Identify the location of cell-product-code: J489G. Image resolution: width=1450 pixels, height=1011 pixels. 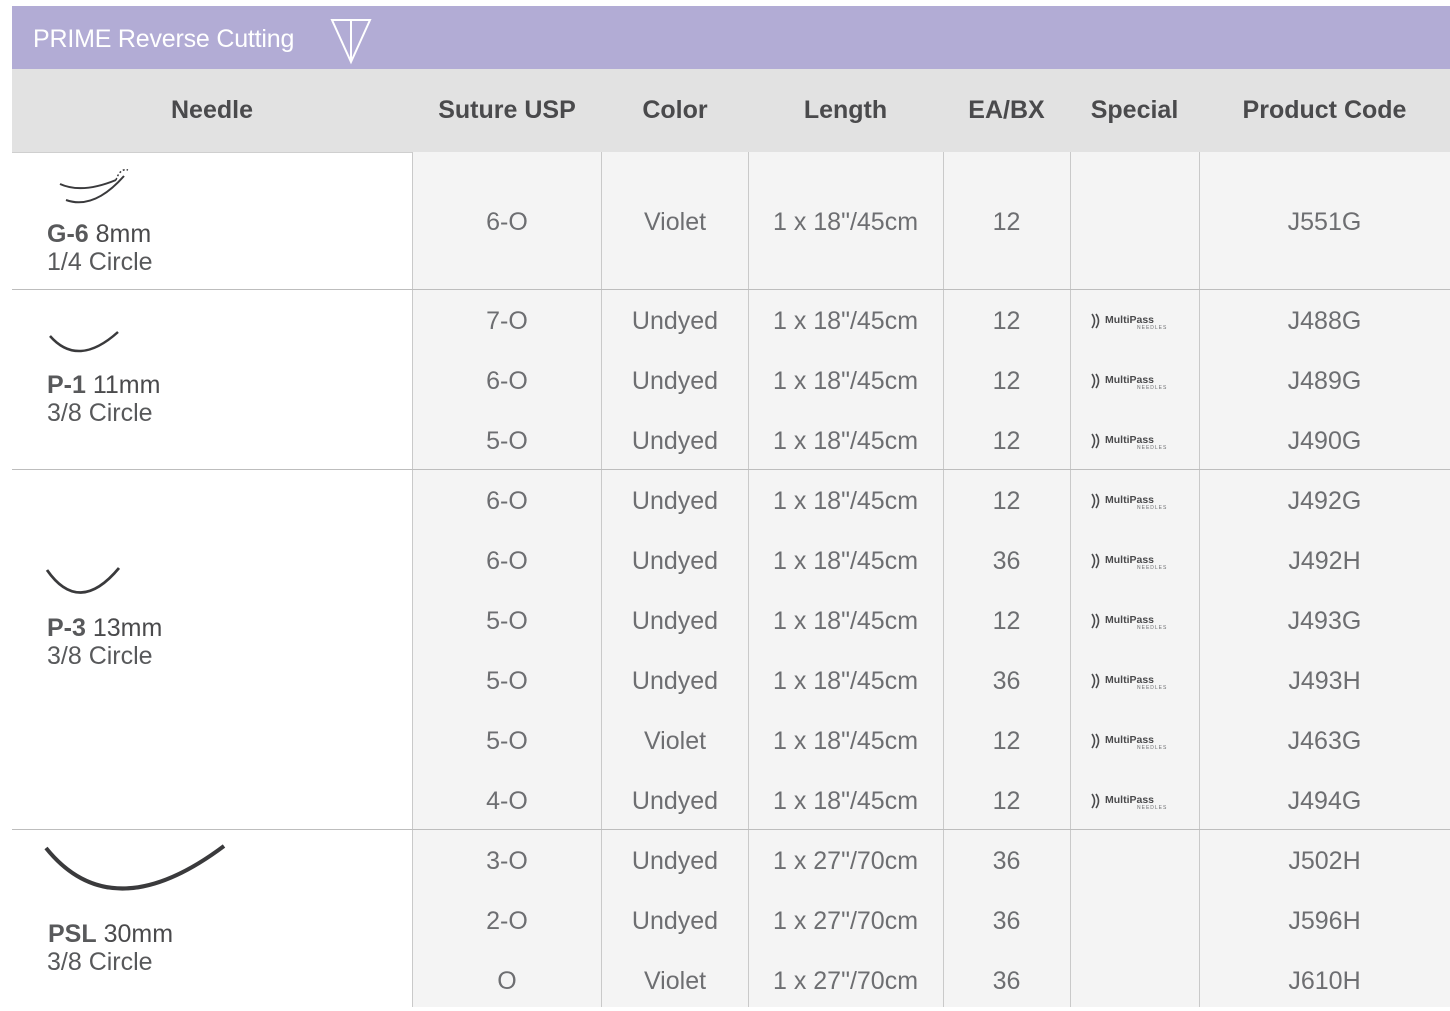
(1324, 381).